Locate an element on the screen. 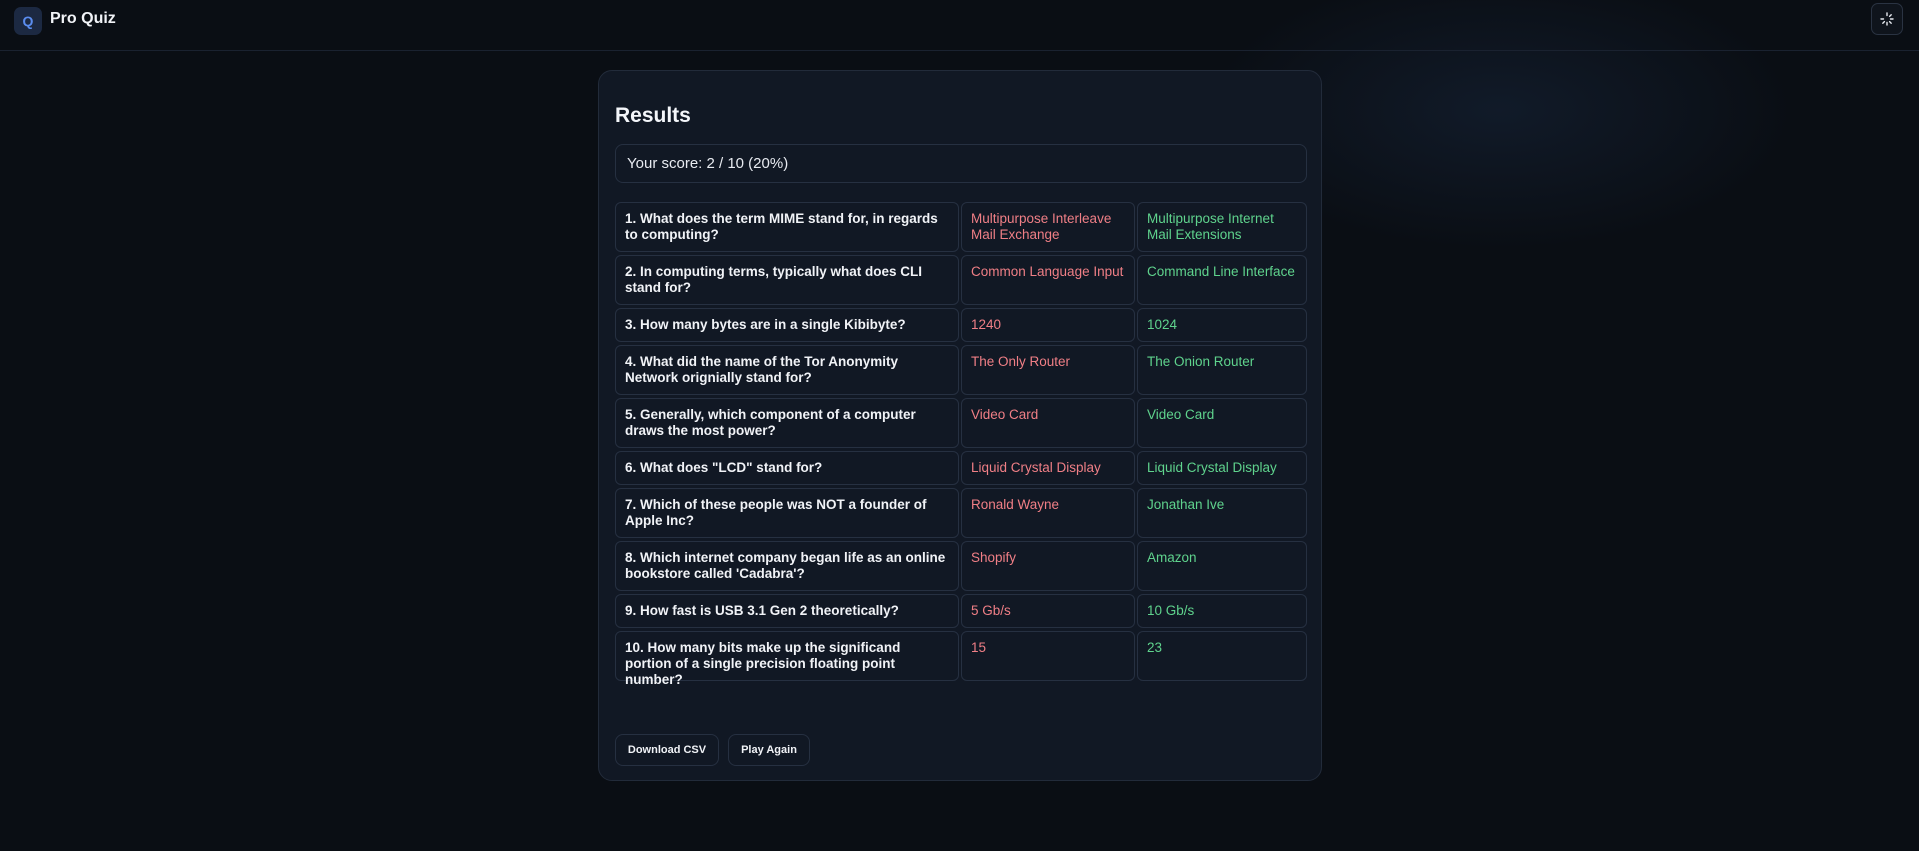  loader-sun-icon is located at coordinates (1887, 19).